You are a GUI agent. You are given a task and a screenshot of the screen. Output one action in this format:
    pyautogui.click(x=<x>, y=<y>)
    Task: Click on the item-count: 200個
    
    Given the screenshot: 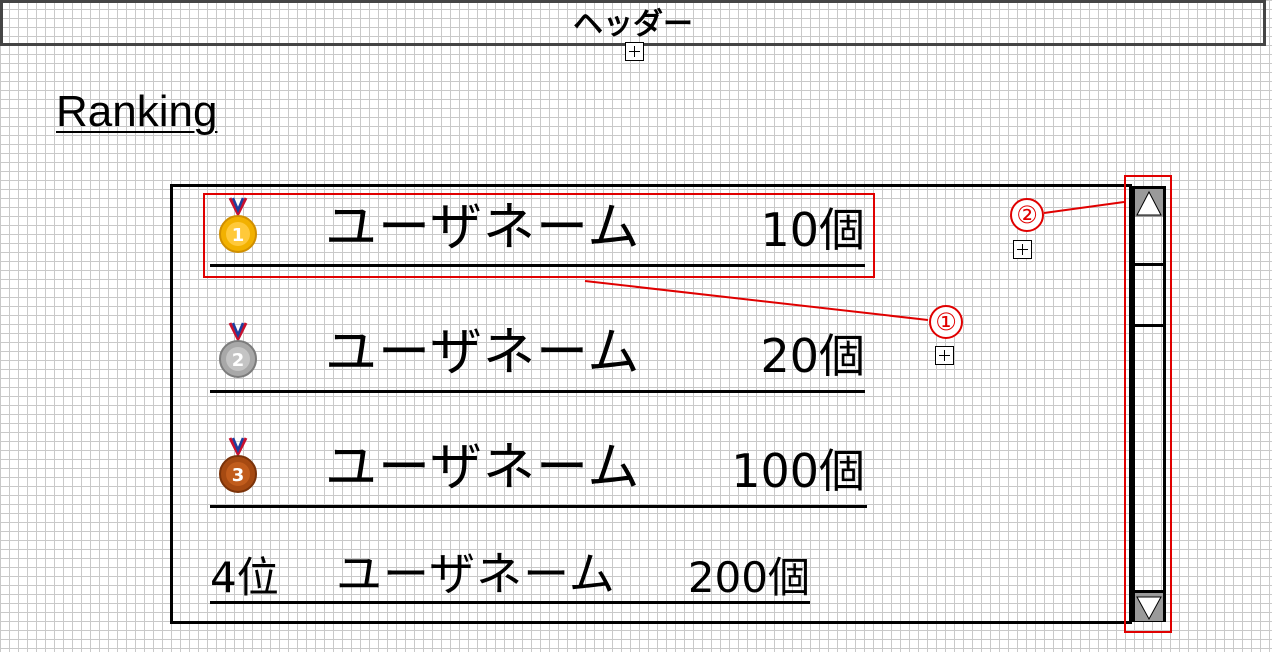 What is the action you would take?
    pyautogui.click(x=748, y=577)
    